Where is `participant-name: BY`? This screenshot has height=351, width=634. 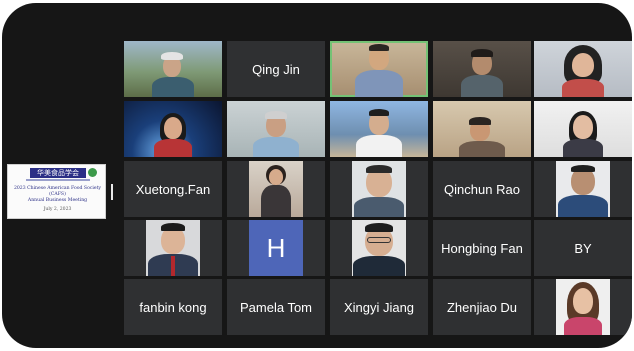 participant-name: BY is located at coordinates (583, 248).